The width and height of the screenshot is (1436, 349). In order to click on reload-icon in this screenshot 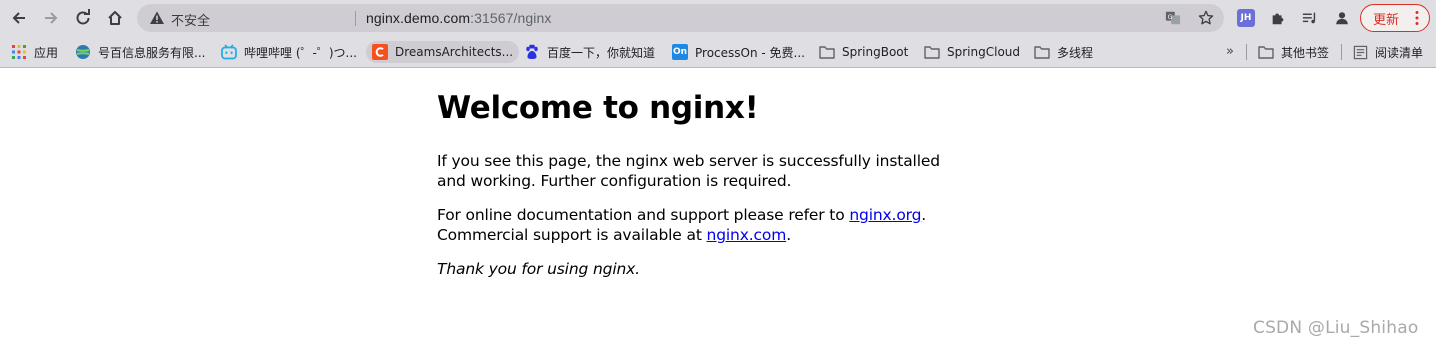, I will do `click(83, 17)`.